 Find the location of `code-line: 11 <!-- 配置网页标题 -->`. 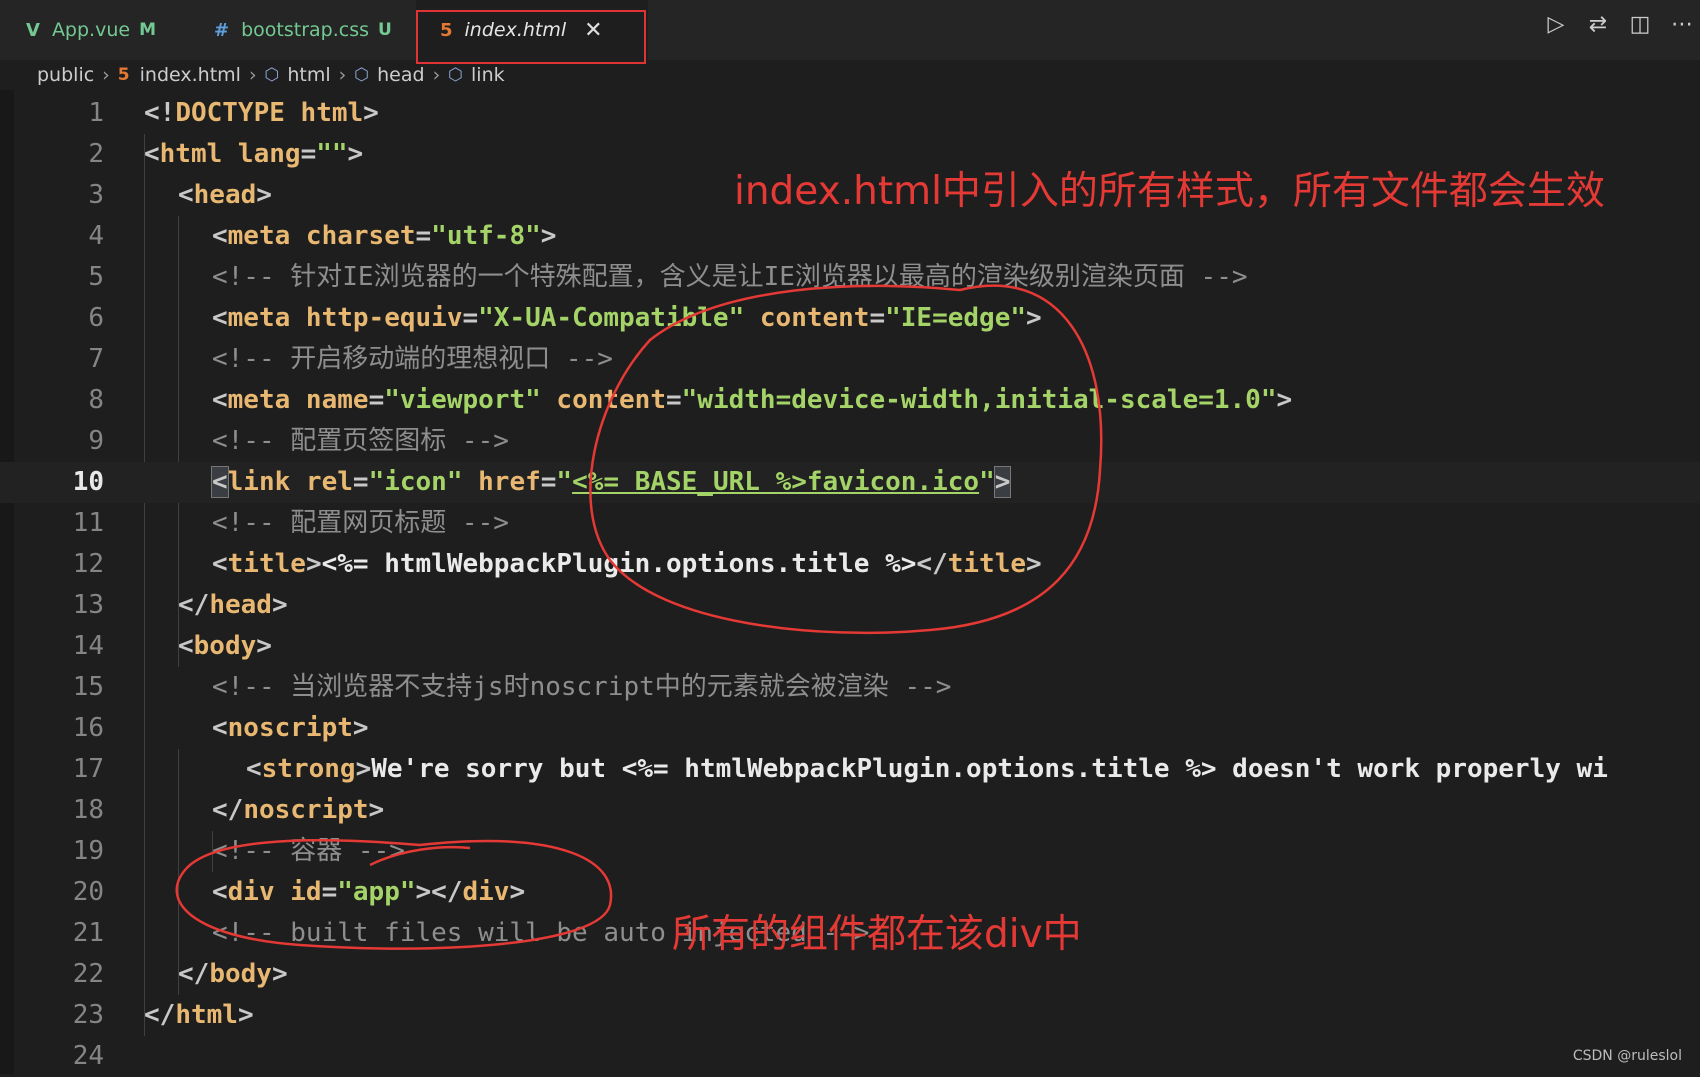

code-line: 11 <!-- 配置网页标题 --> is located at coordinates (850, 523).